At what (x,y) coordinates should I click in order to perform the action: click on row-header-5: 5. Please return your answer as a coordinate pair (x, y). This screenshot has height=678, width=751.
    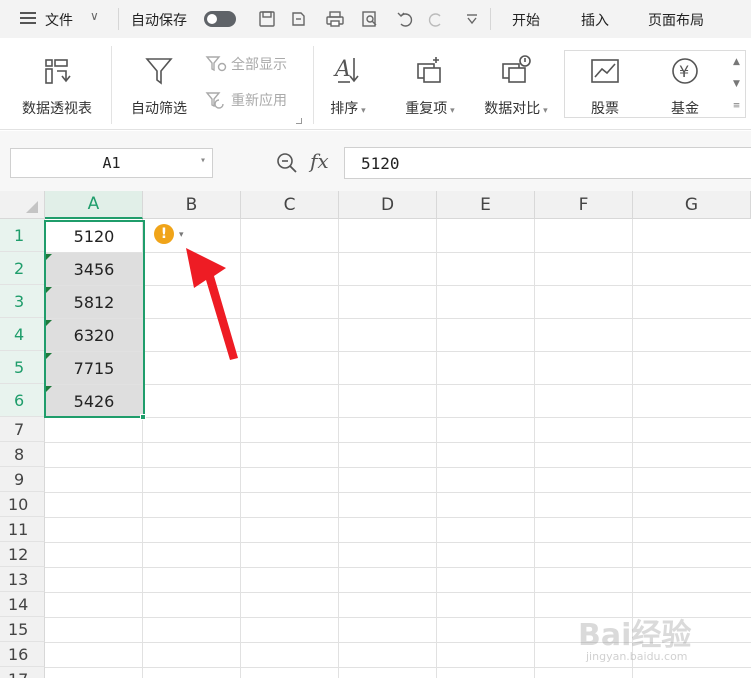
    Looking at the image, I should click on (22, 367).